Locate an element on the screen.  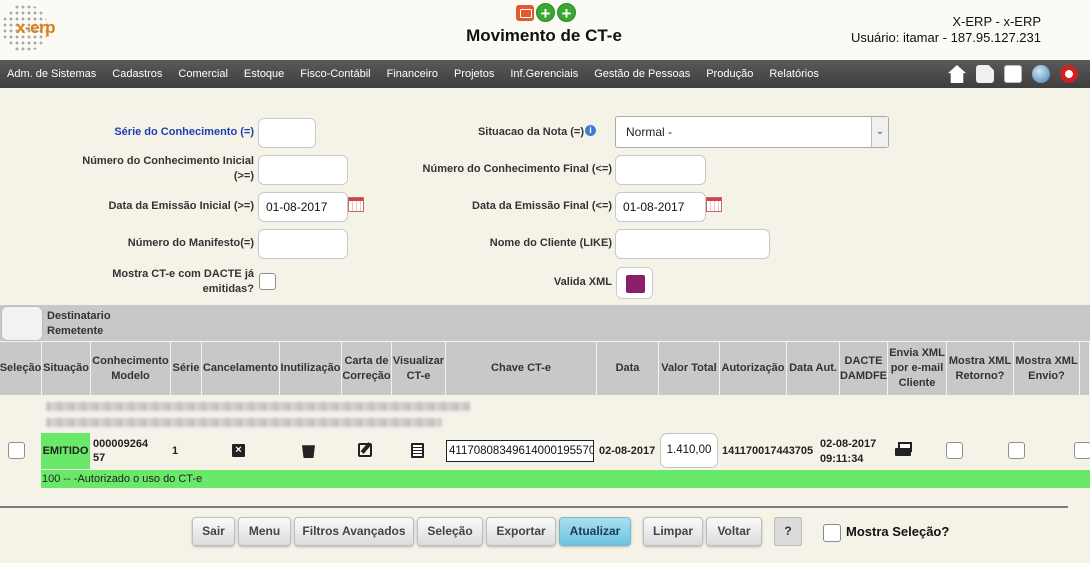
column-header-2: Situação is located at coordinates (66, 368).